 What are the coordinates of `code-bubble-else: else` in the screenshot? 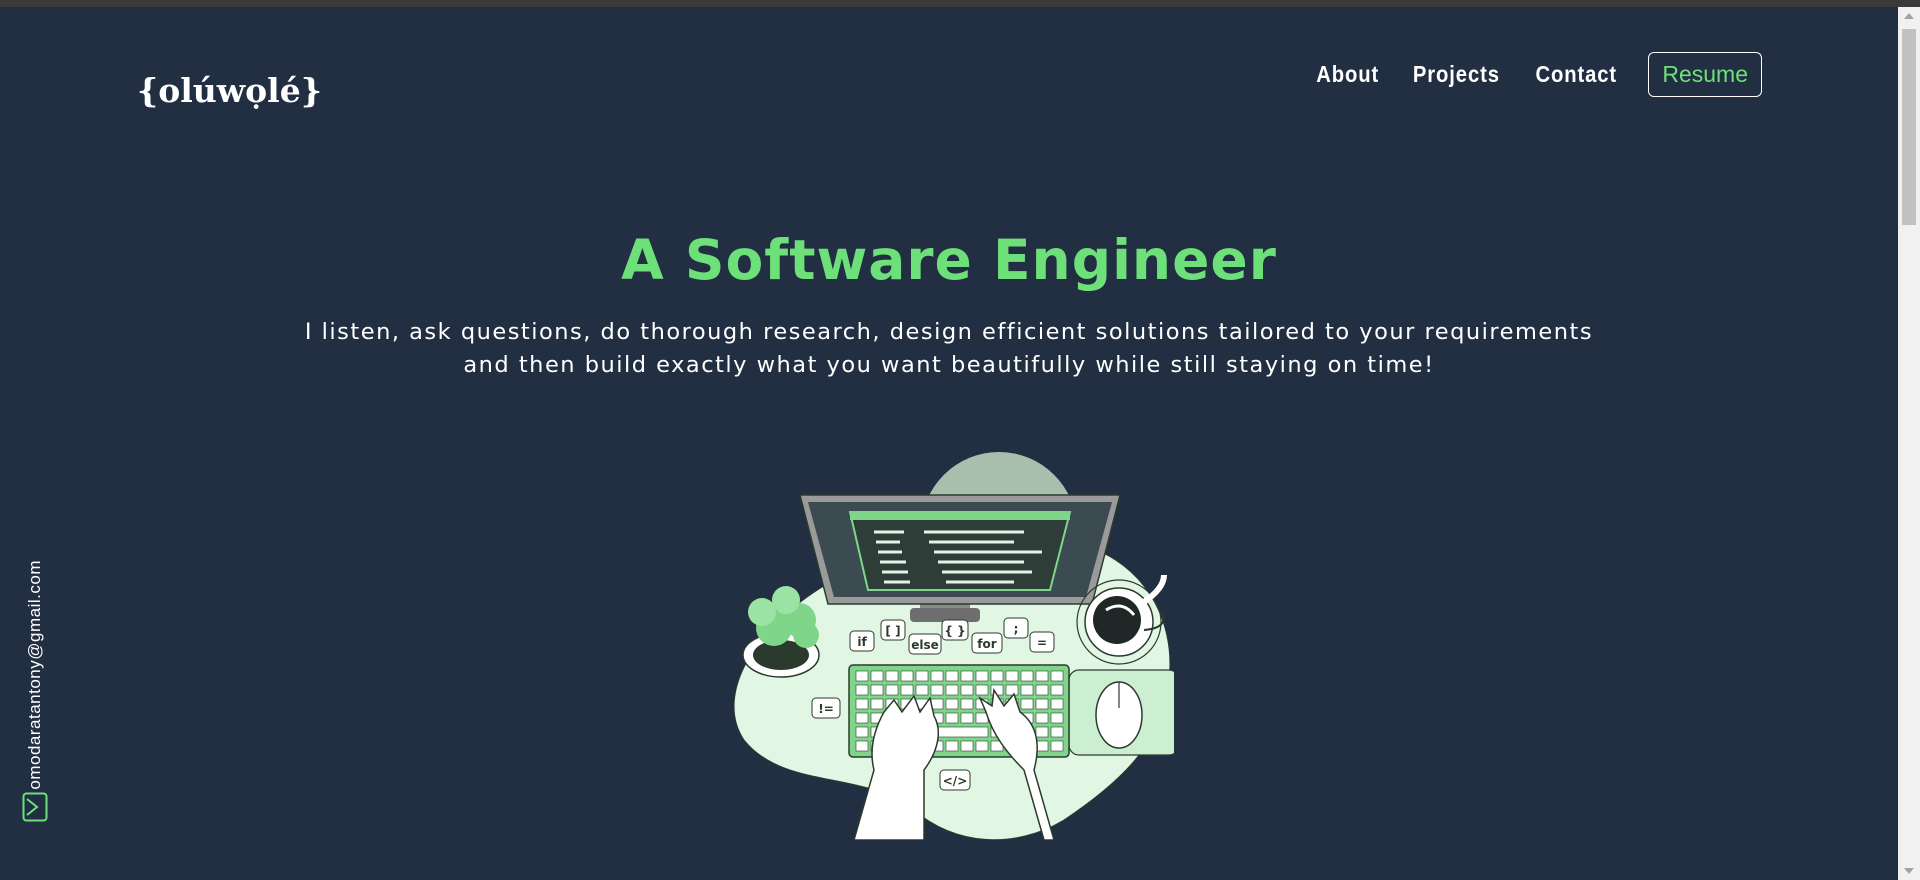 It's located at (925, 644).